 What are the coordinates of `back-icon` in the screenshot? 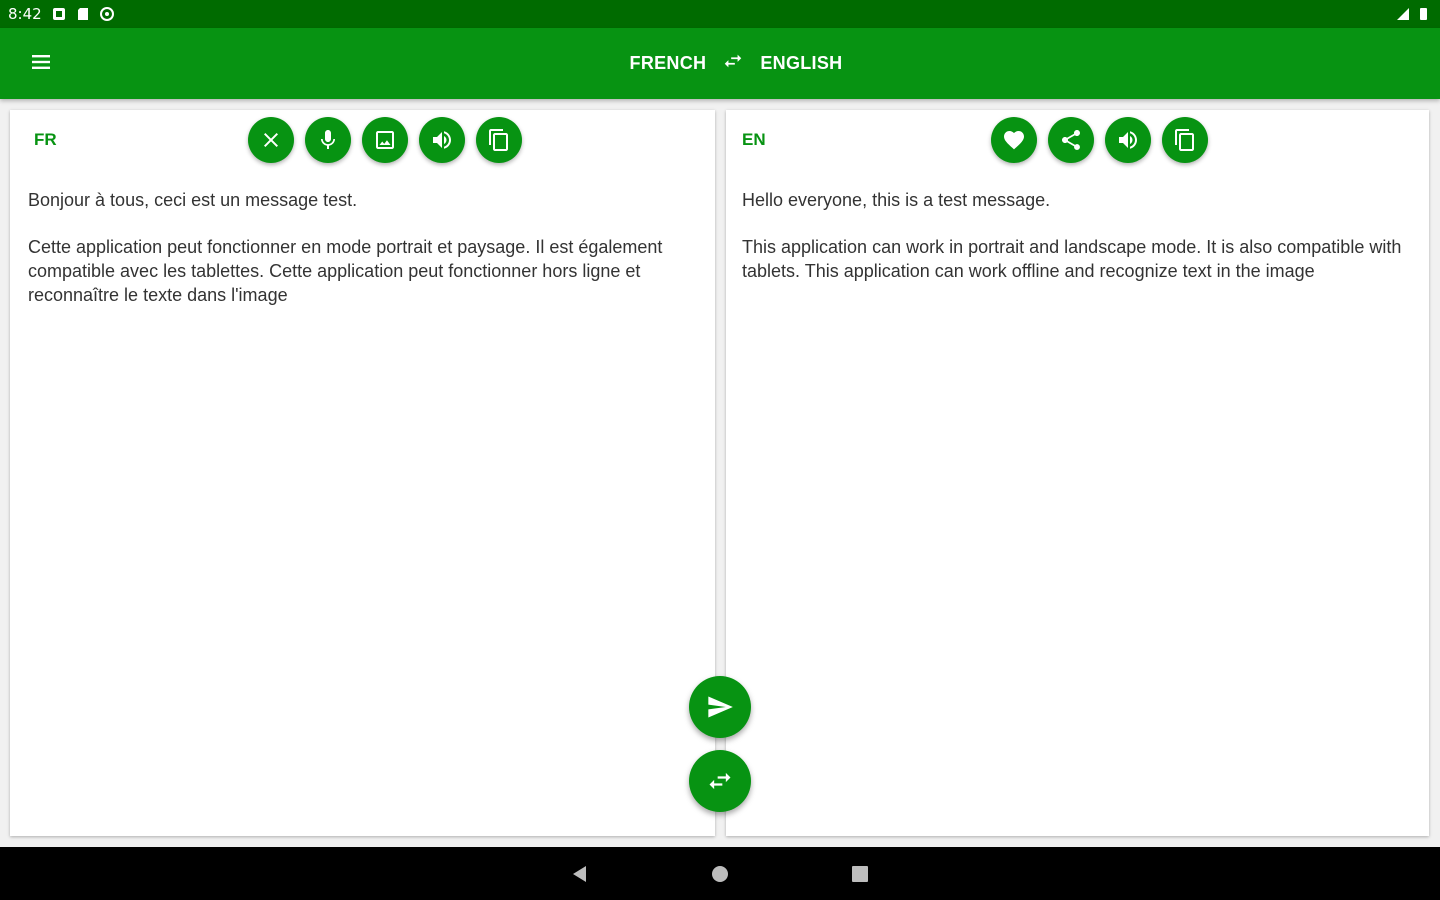 It's located at (579, 873).